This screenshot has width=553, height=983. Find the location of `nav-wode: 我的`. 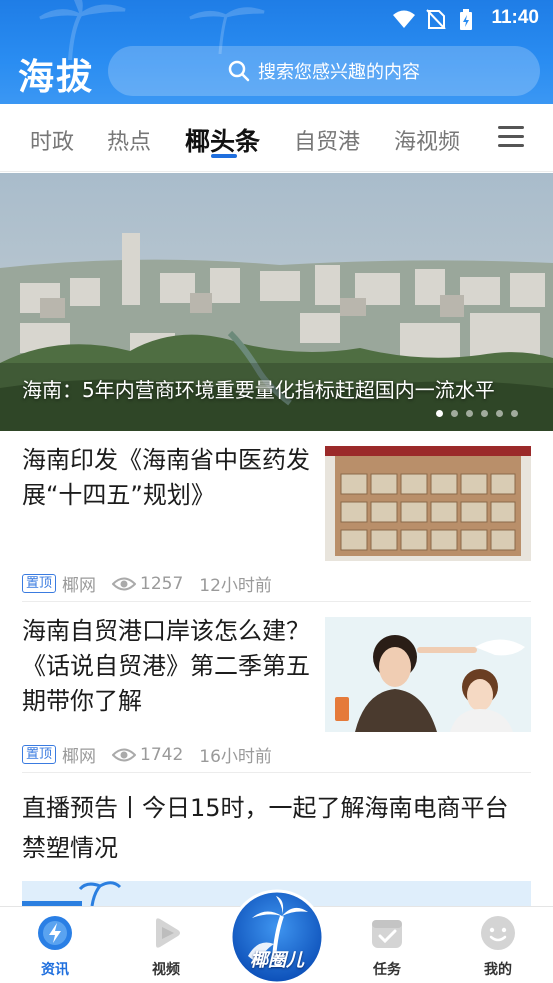

nav-wode: 我的 is located at coordinates (498, 947).